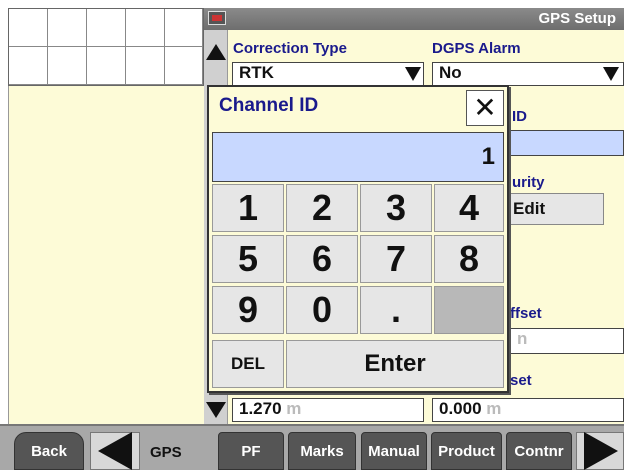  What do you see at coordinates (567, 143) in the screenshot?
I see `id-field` at bounding box center [567, 143].